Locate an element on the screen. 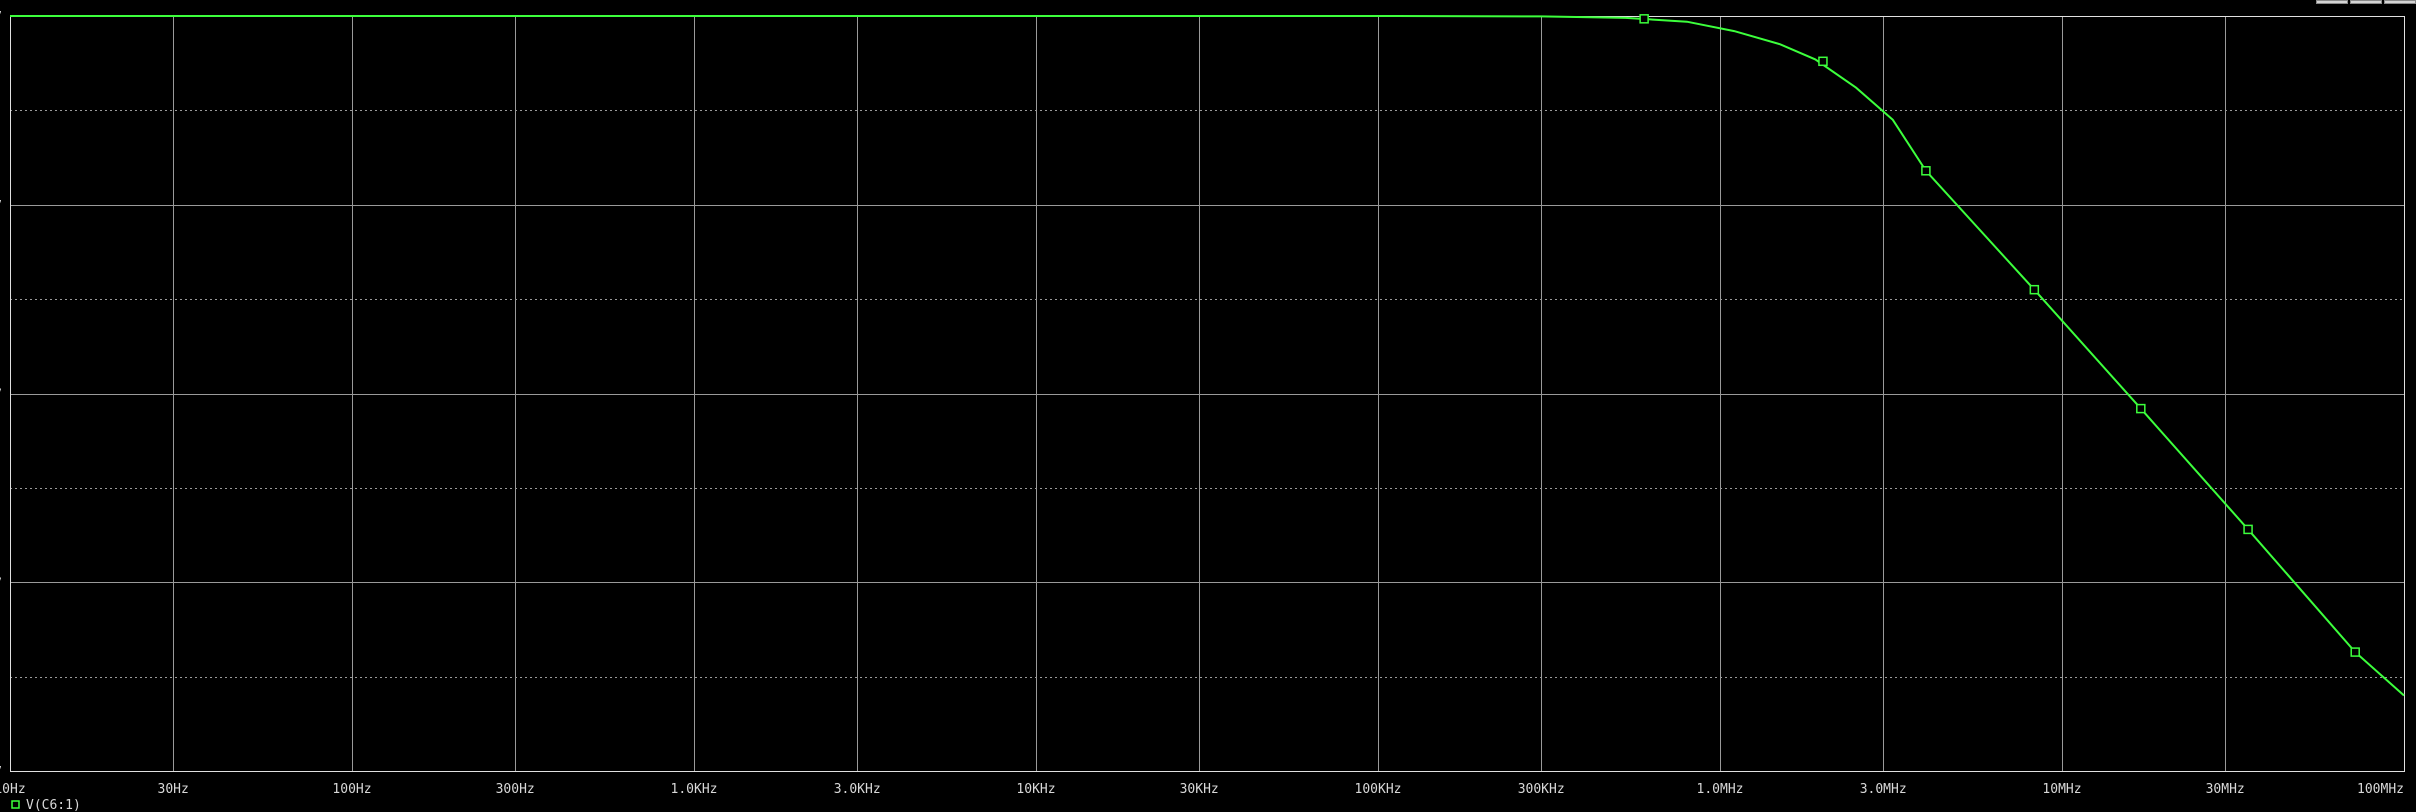 The height and width of the screenshot is (812, 2416). legend-marker-icon is located at coordinates (15, 804).